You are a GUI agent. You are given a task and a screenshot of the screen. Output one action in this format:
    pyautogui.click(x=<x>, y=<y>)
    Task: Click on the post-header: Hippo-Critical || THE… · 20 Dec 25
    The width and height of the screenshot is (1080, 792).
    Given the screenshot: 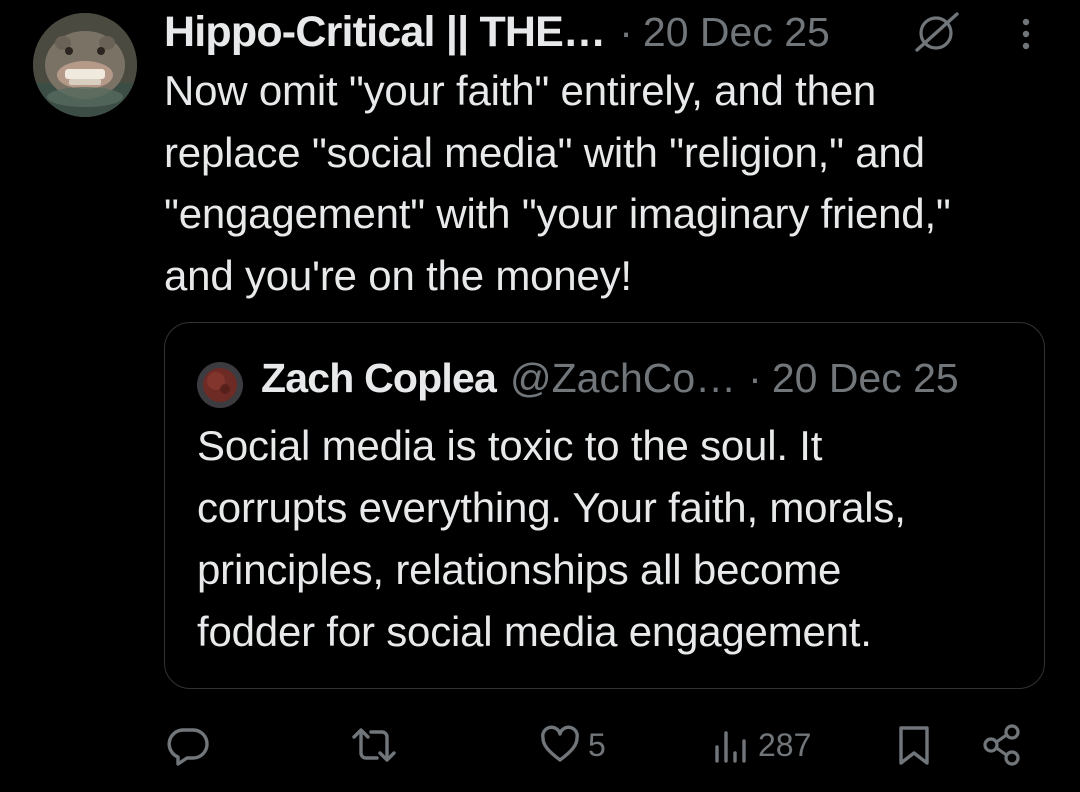 What is the action you would take?
    pyautogui.click(x=497, y=32)
    